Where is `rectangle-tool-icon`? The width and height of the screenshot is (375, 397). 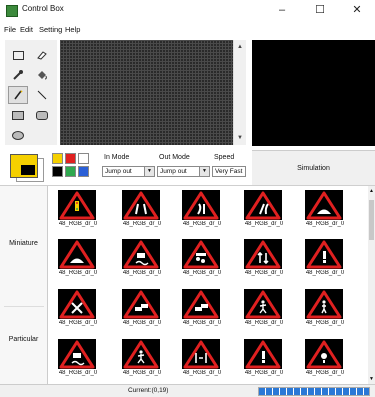 rectangle-tool-icon is located at coordinates (18, 55).